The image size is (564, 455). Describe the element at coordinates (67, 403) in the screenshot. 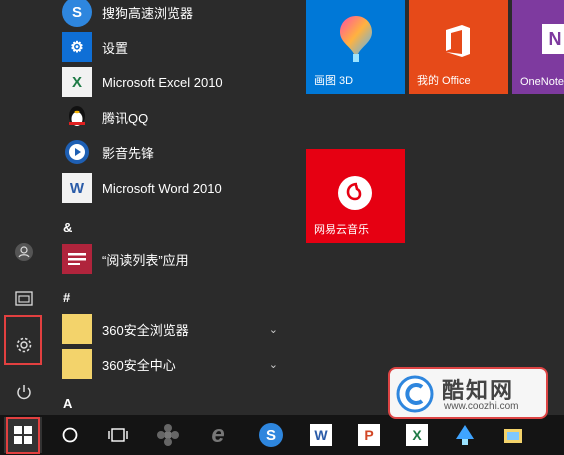

I see `section-header-a: A` at that location.